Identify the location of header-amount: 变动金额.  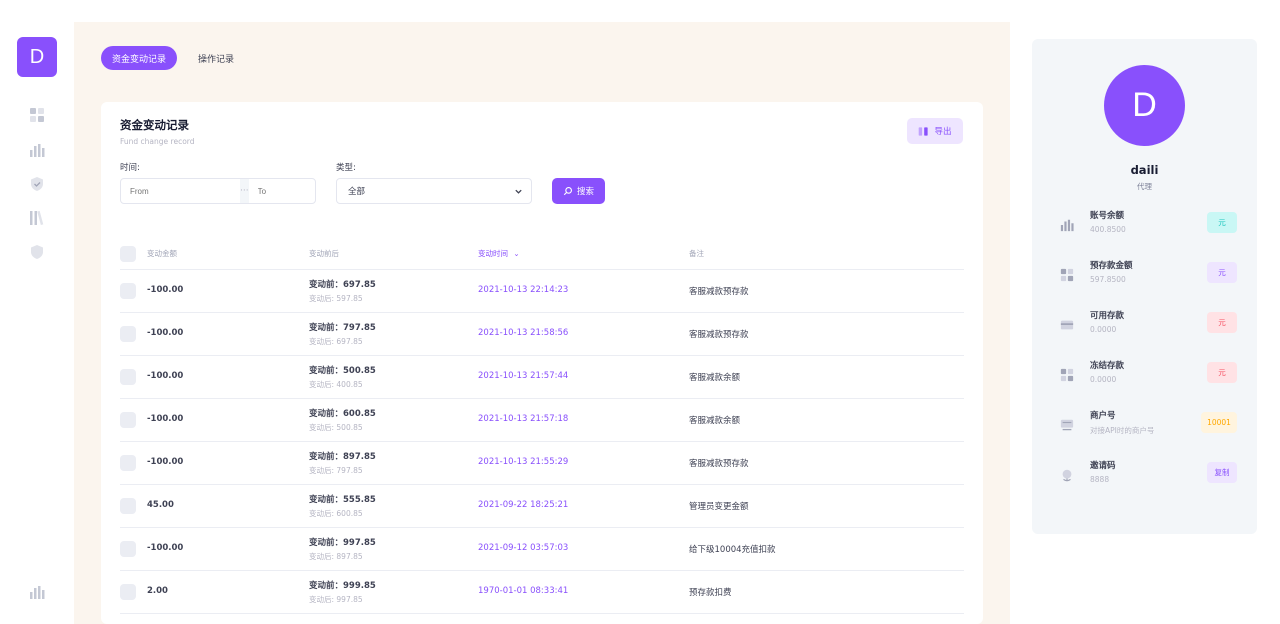
(162, 253).